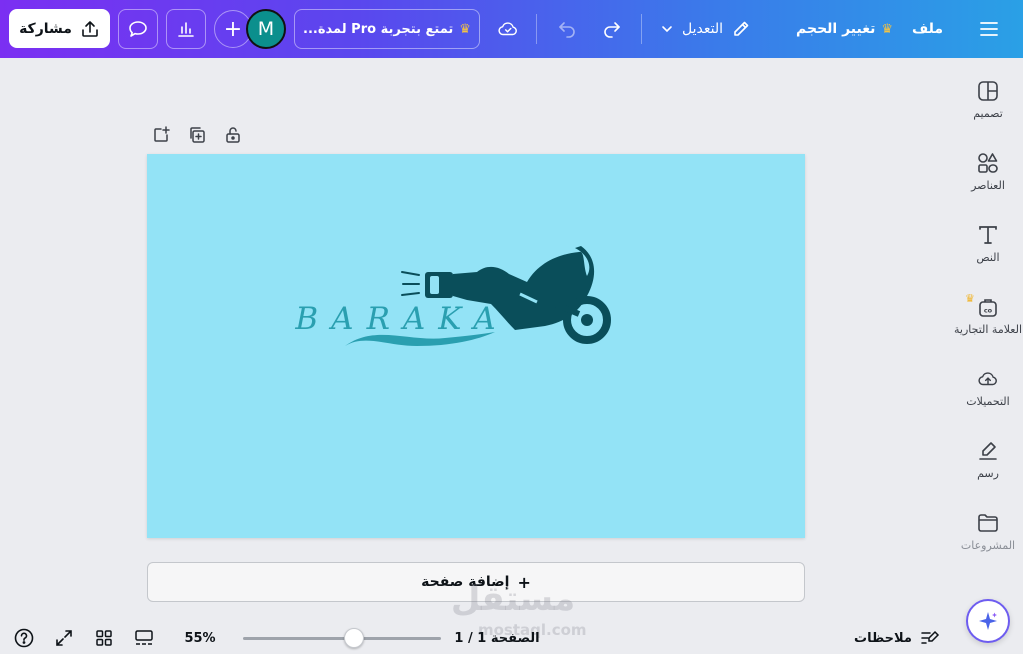 This screenshot has height=654, width=1023. Describe the element at coordinates (587, 320) in the screenshot. I see `bike-hub` at that location.